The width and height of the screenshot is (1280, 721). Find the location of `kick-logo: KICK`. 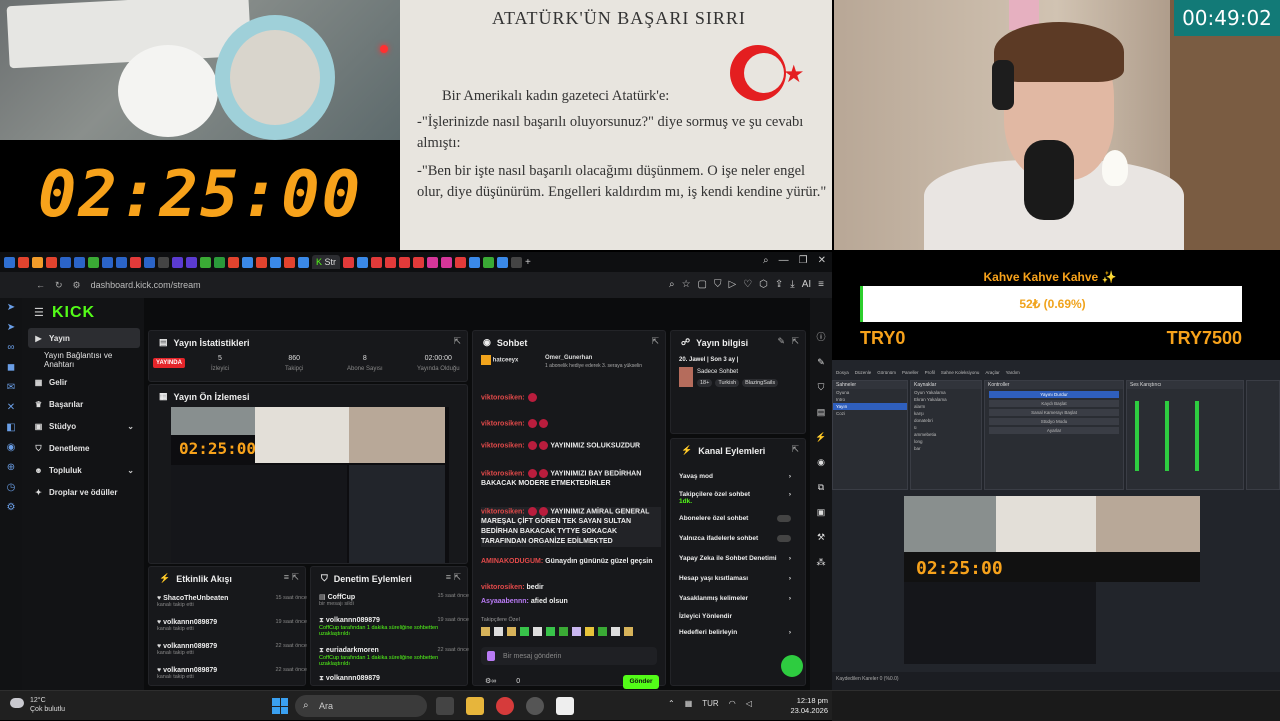

kick-logo: KICK is located at coordinates (73, 313).